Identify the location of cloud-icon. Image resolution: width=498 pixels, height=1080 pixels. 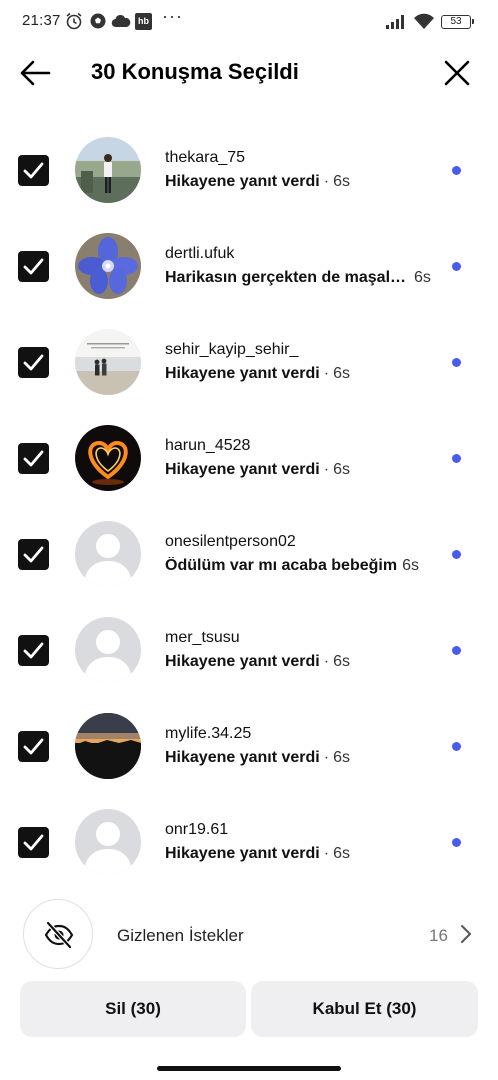
(121, 23).